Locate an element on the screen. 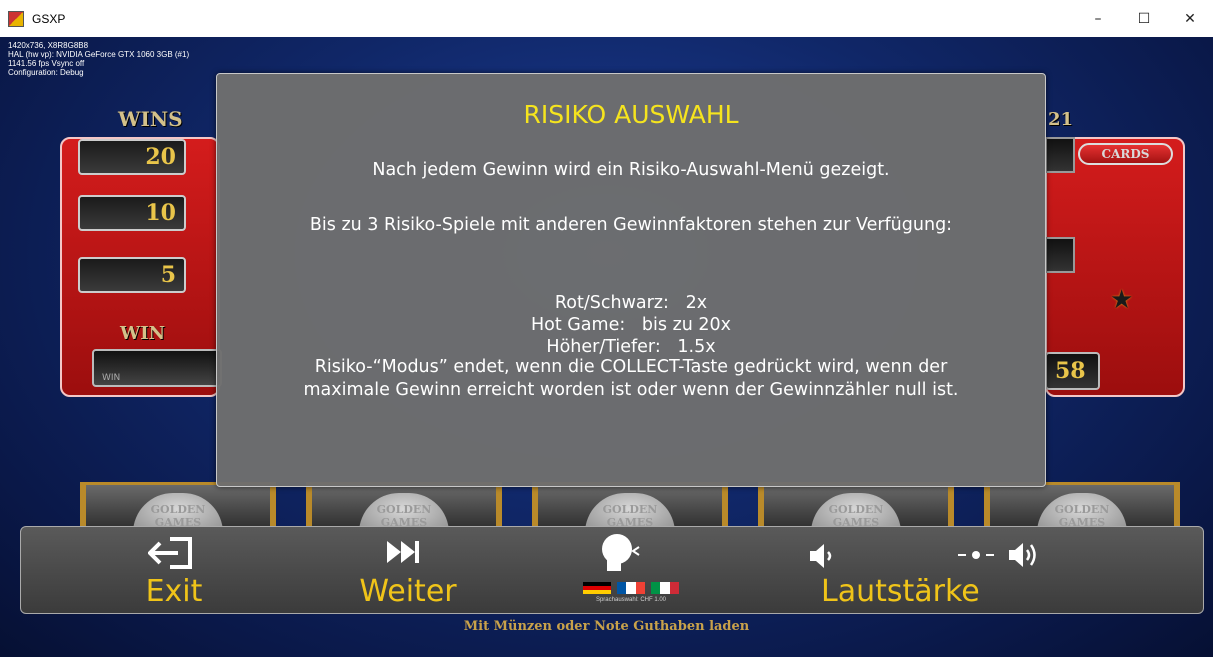 This screenshot has width=1213, height=657. volume-down-icon is located at coordinates (821, 556).